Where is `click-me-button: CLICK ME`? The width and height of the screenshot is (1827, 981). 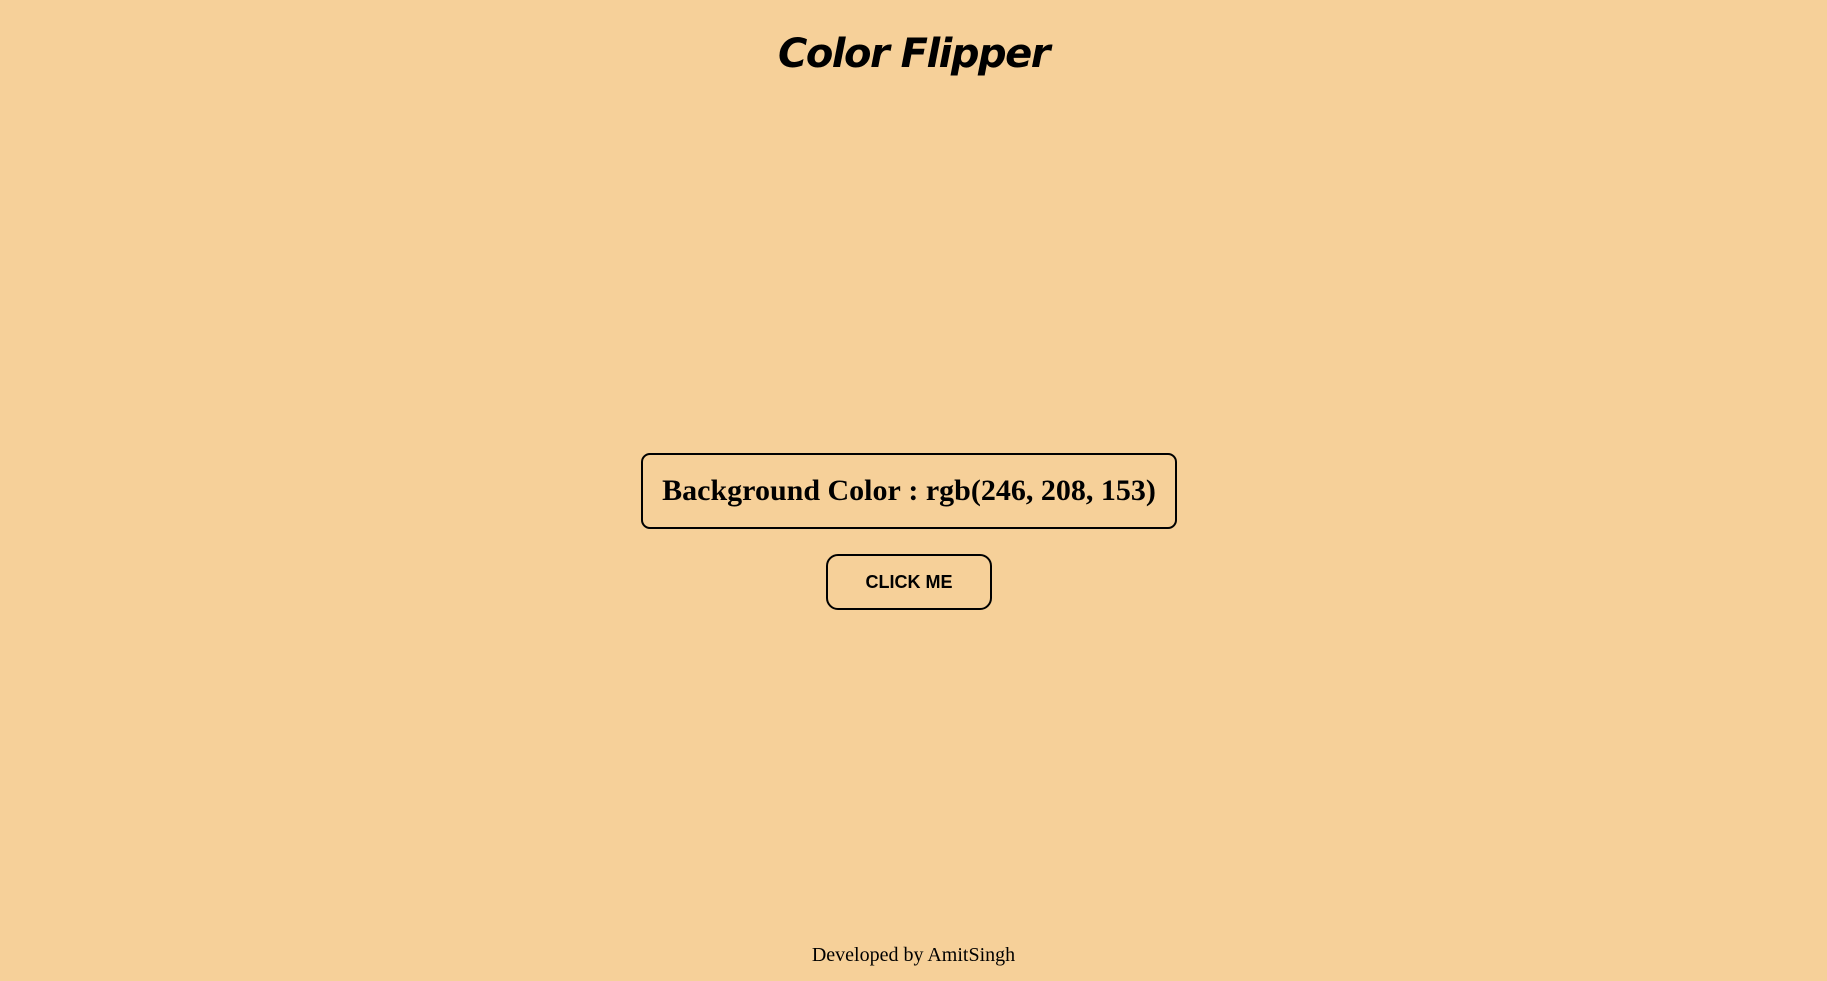 click-me-button: CLICK ME is located at coordinates (909, 582).